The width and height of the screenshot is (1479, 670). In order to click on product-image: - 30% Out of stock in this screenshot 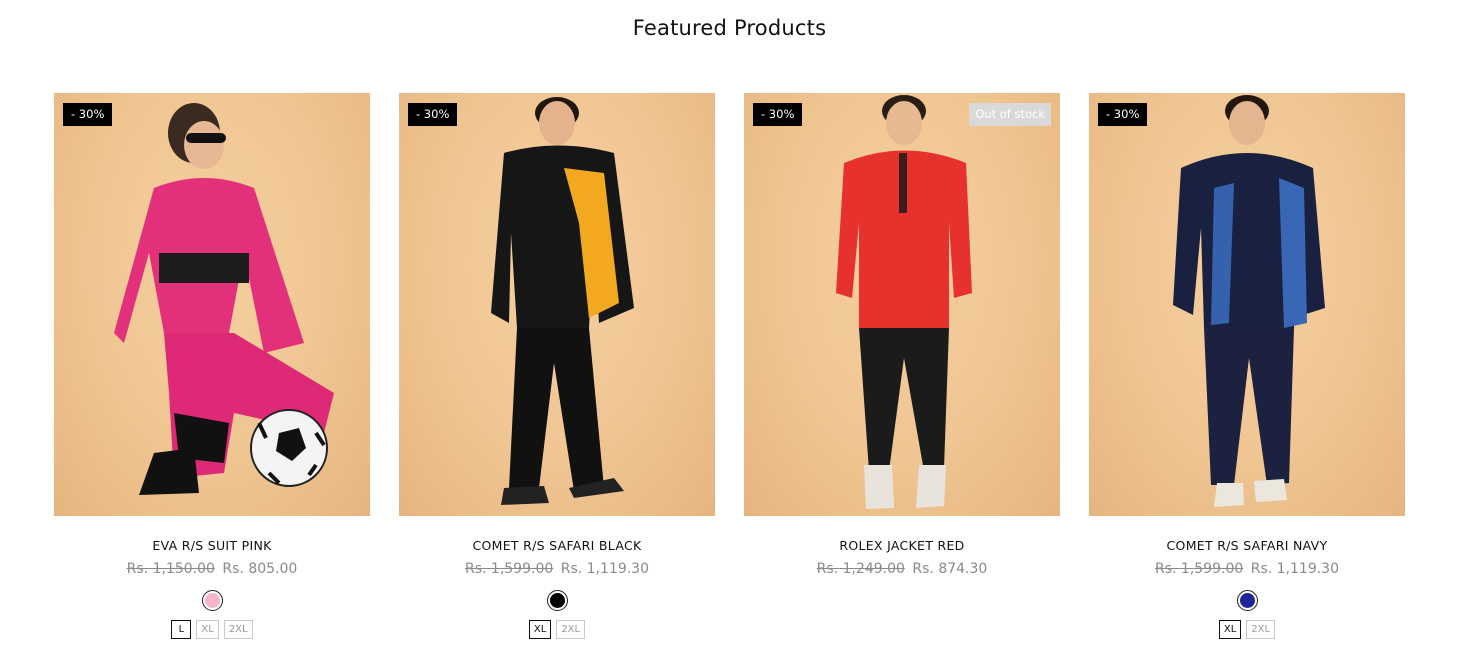, I will do `click(902, 304)`.